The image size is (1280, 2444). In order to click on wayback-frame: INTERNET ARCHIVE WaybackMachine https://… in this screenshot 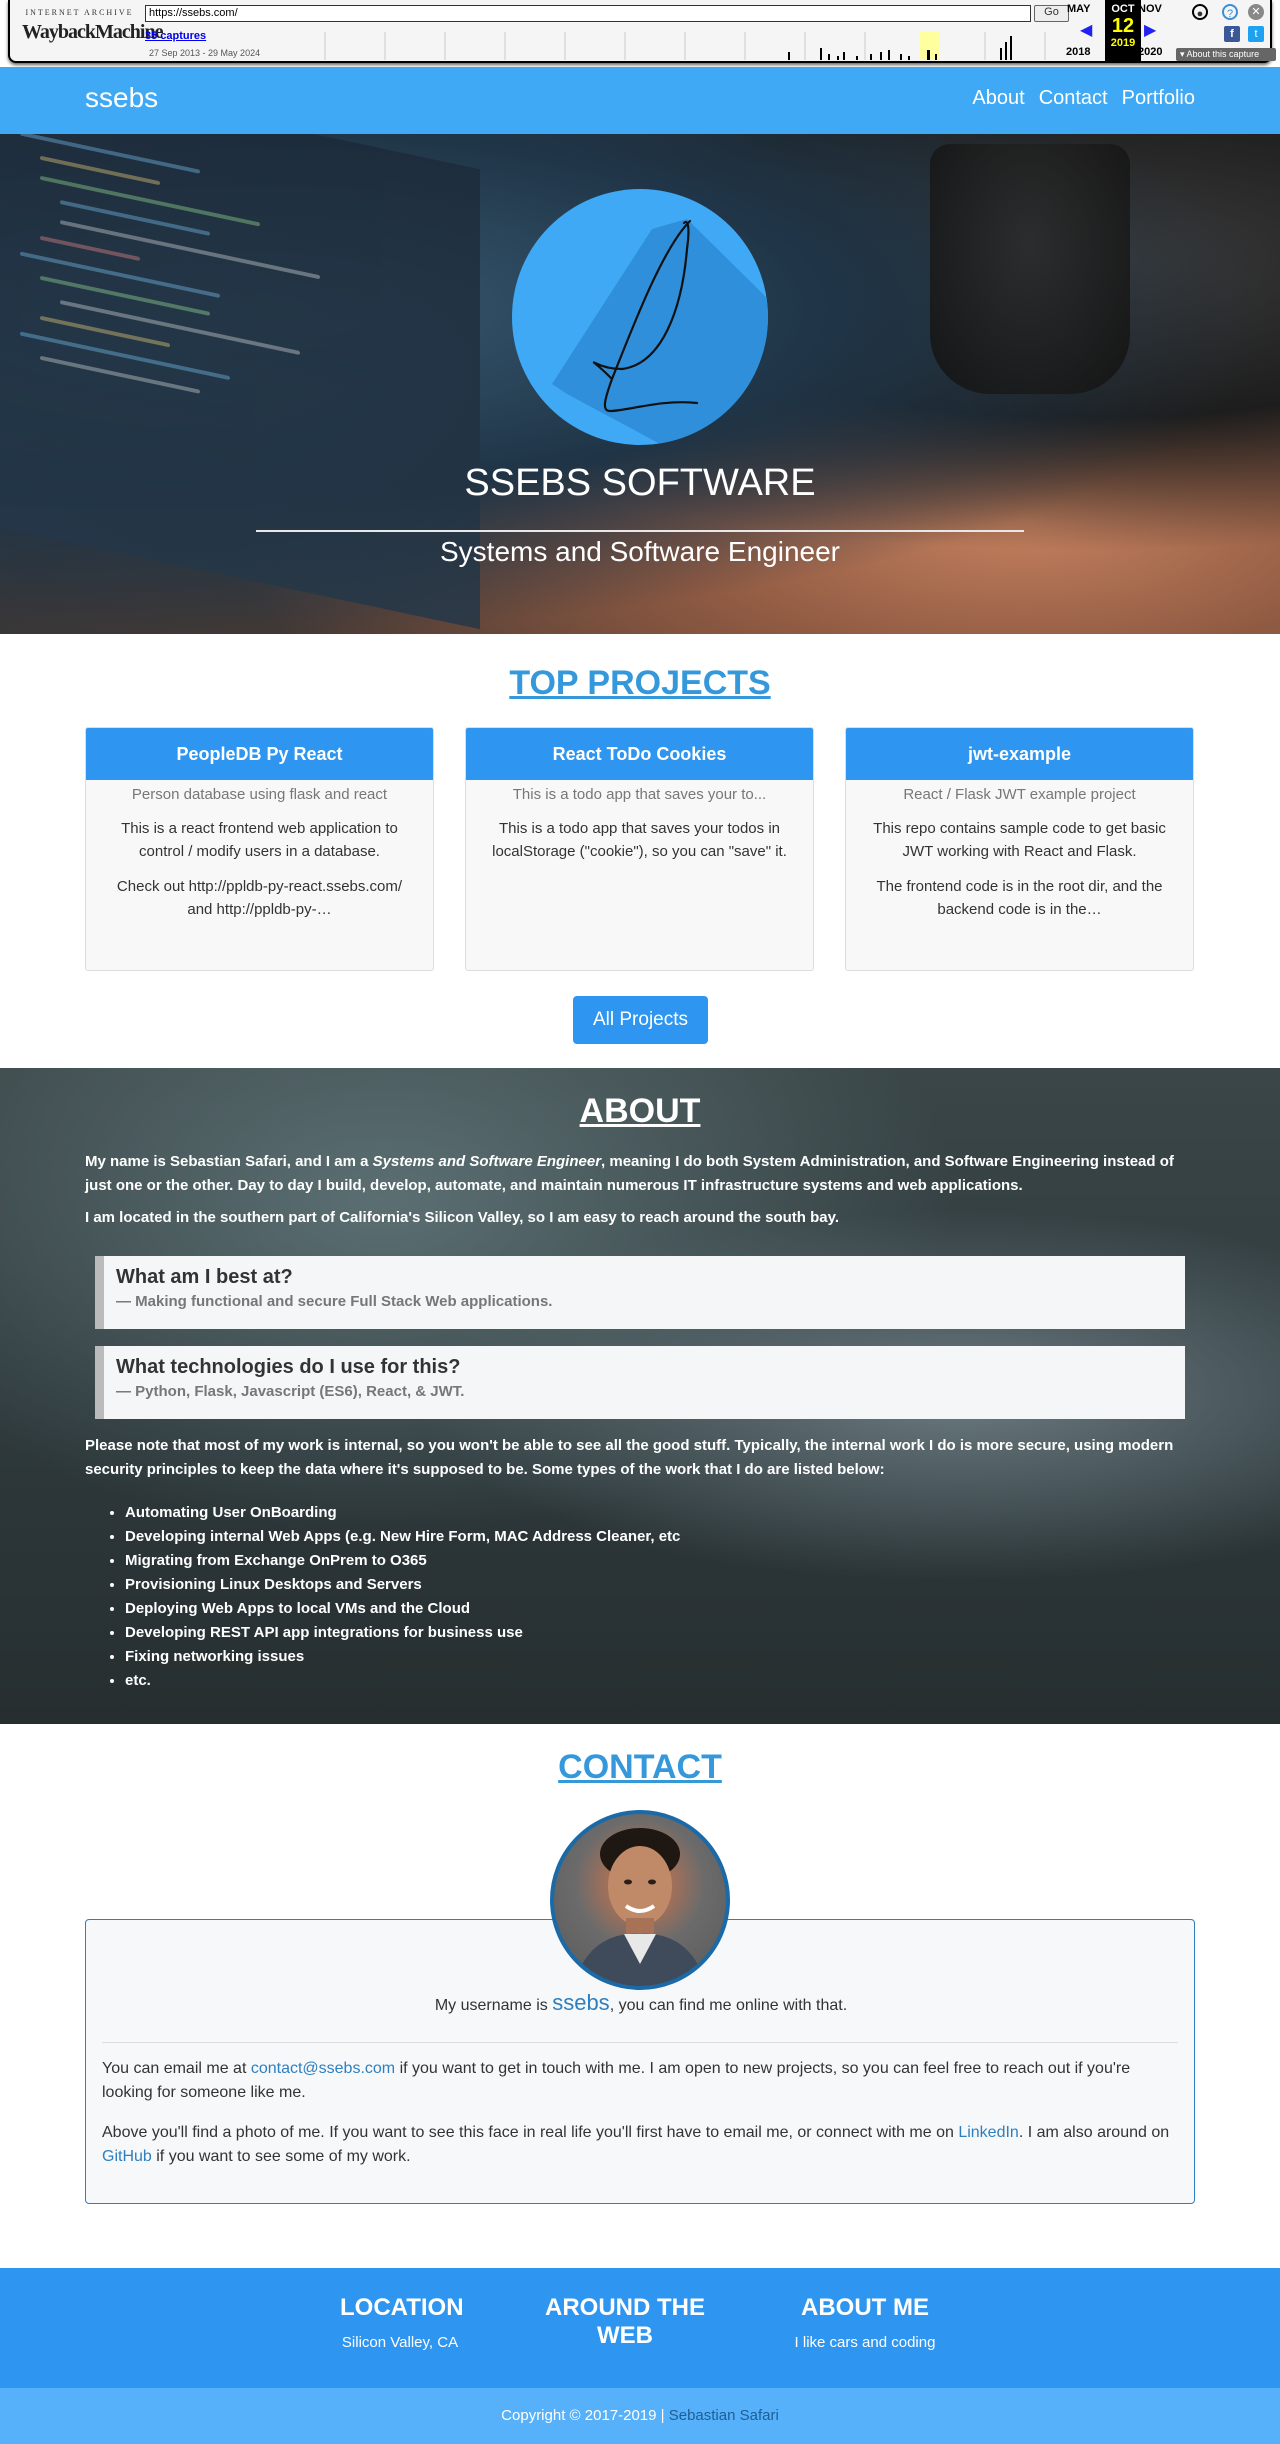, I will do `click(642, 31)`.